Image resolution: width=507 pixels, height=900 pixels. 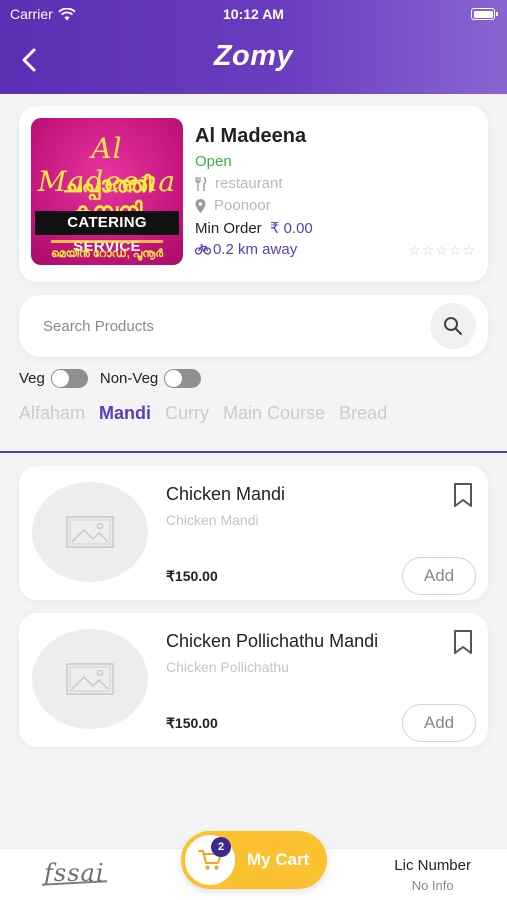 I want to click on license-value: No Info, so click(x=432, y=885).